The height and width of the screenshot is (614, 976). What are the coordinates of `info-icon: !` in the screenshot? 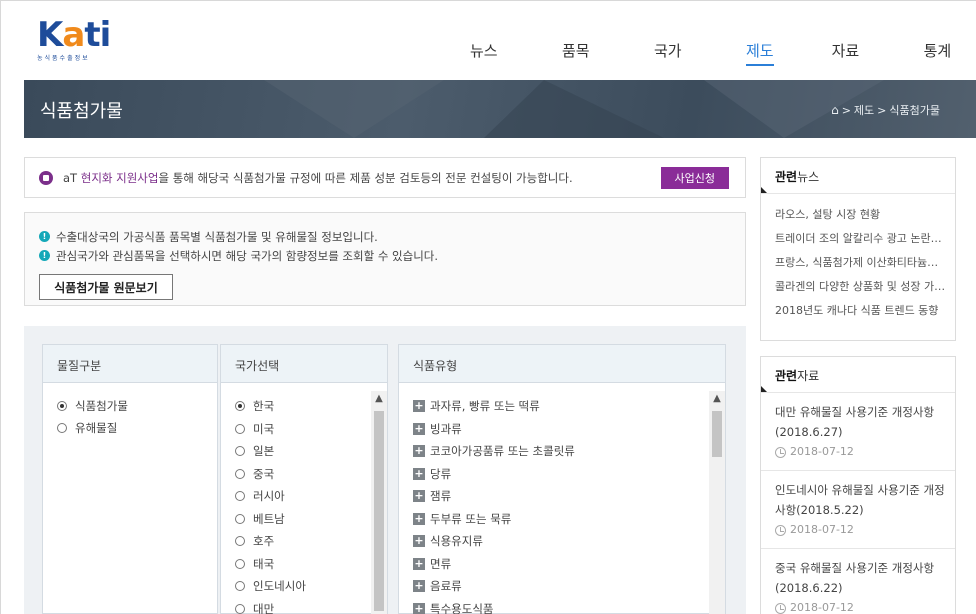 It's located at (44, 236).